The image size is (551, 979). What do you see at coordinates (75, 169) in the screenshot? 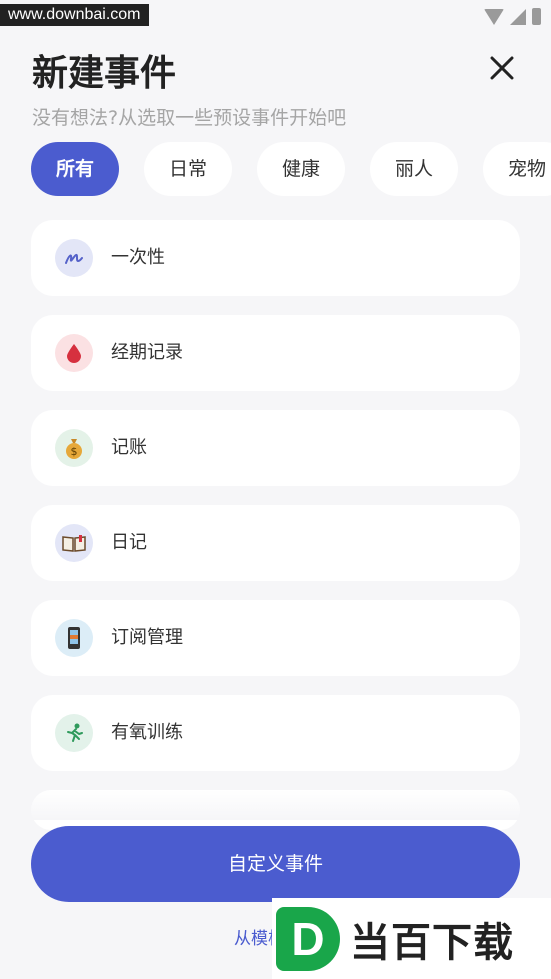
I see `tab-all: 所有` at bounding box center [75, 169].